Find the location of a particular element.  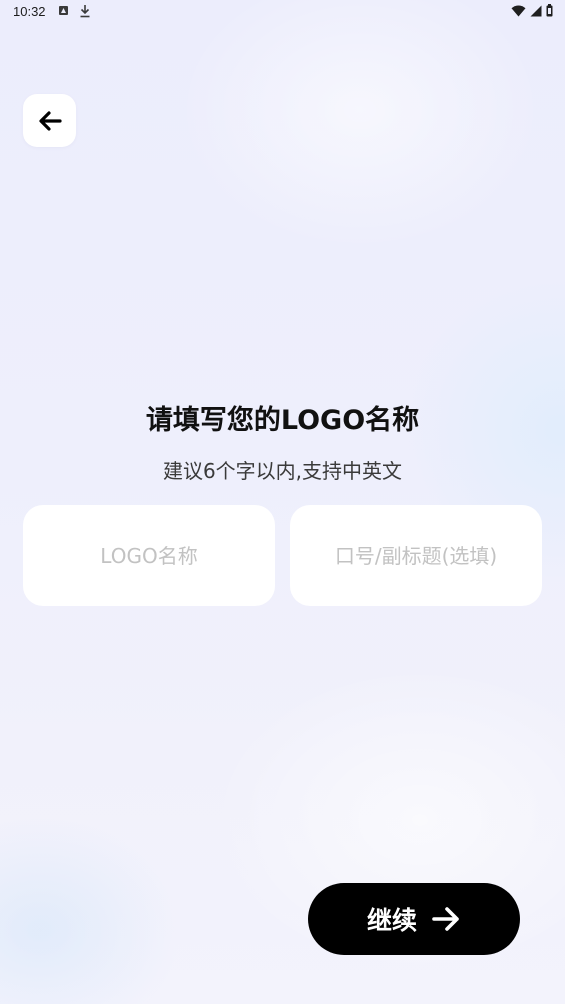

status-time: 10:32 is located at coordinates (29, 11).